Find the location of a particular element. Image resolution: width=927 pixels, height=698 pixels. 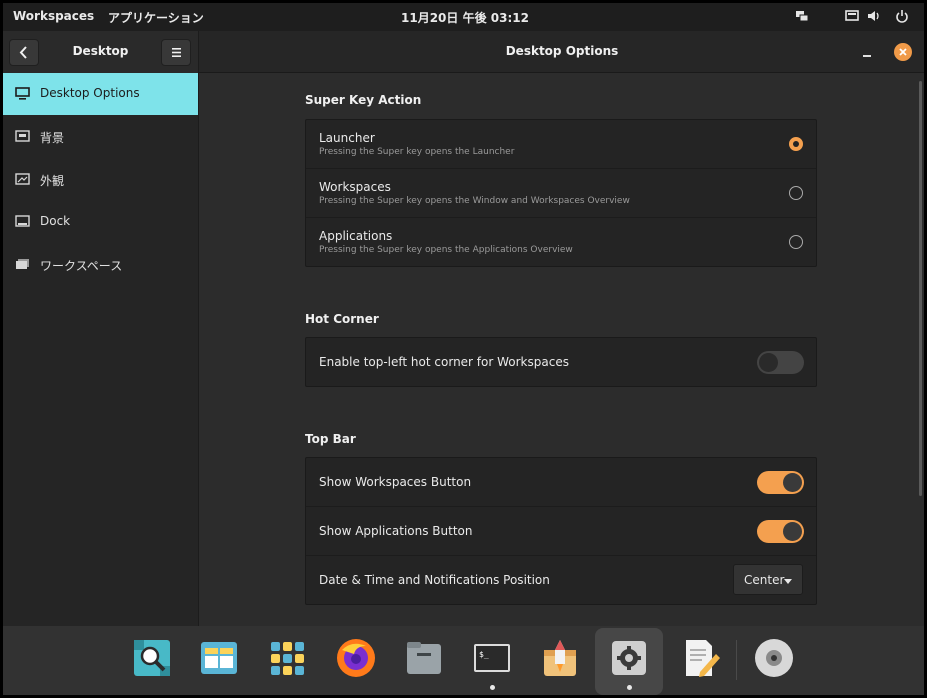

terminal-app-icon: $_ is located at coordinates (492, 658).